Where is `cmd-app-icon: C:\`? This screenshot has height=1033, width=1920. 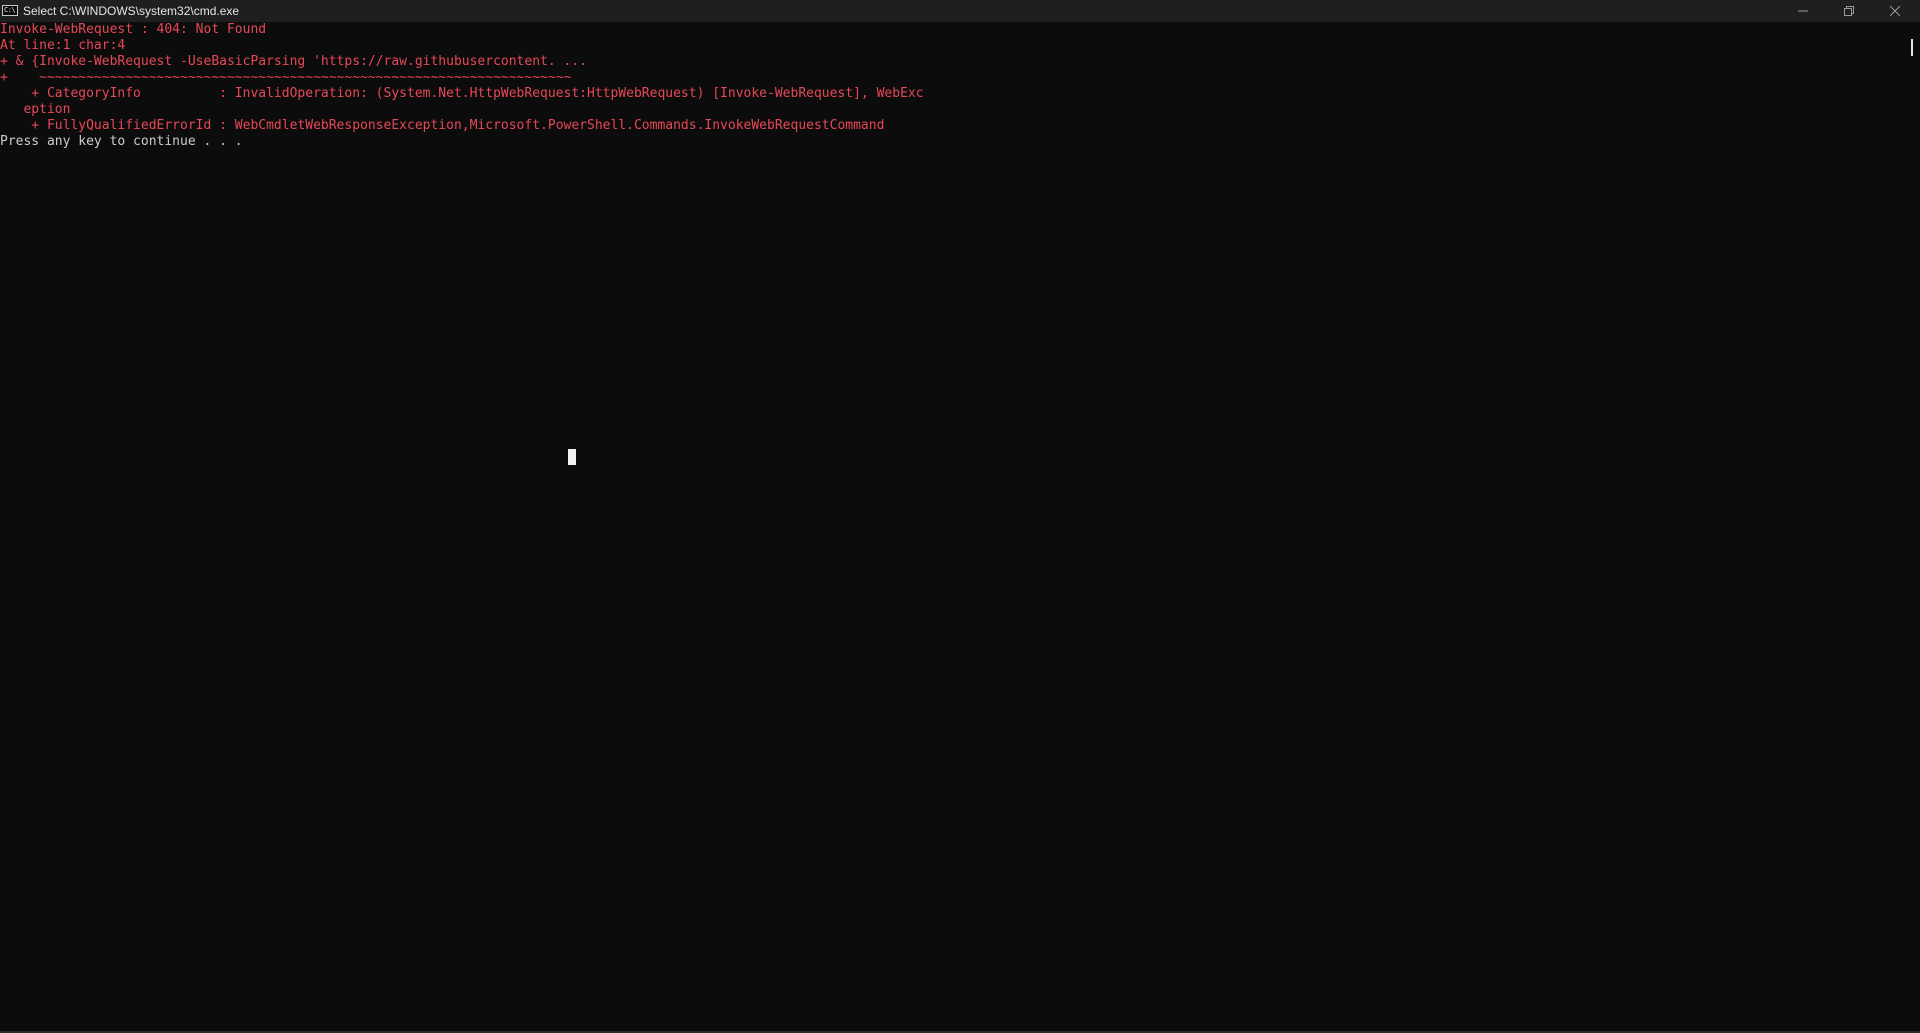
cmd-app-icon: C:\ is located at coordinates (10, 10).